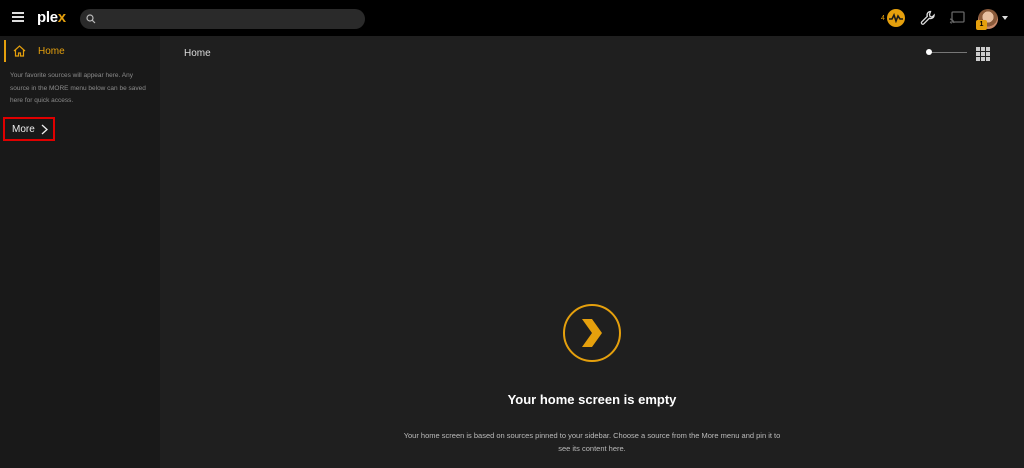 The height and width of the screenshot is (468, 1024). I want to click on activity-count: 4, so click(883, 18).